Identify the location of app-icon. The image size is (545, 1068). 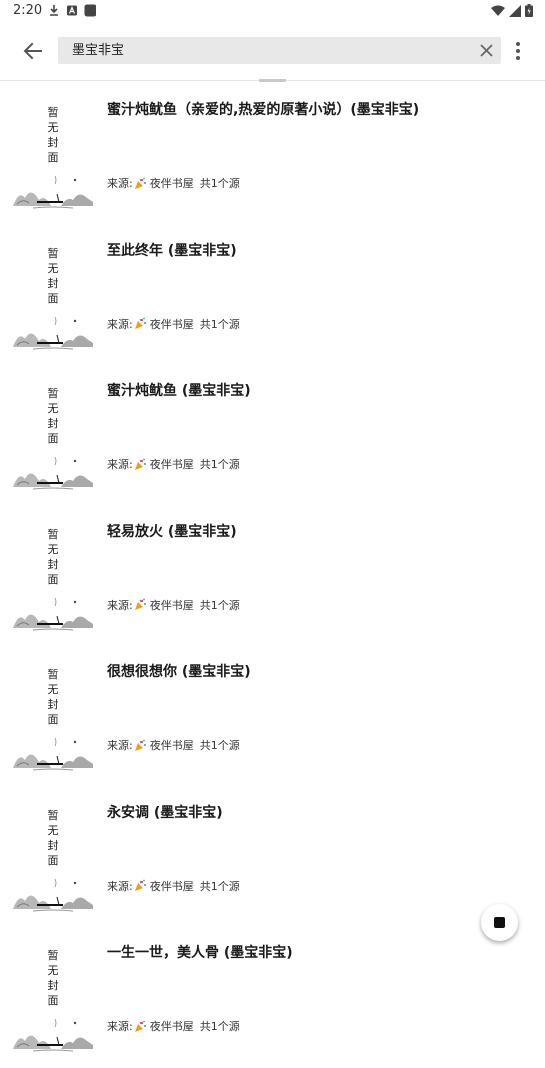
(90, 10).